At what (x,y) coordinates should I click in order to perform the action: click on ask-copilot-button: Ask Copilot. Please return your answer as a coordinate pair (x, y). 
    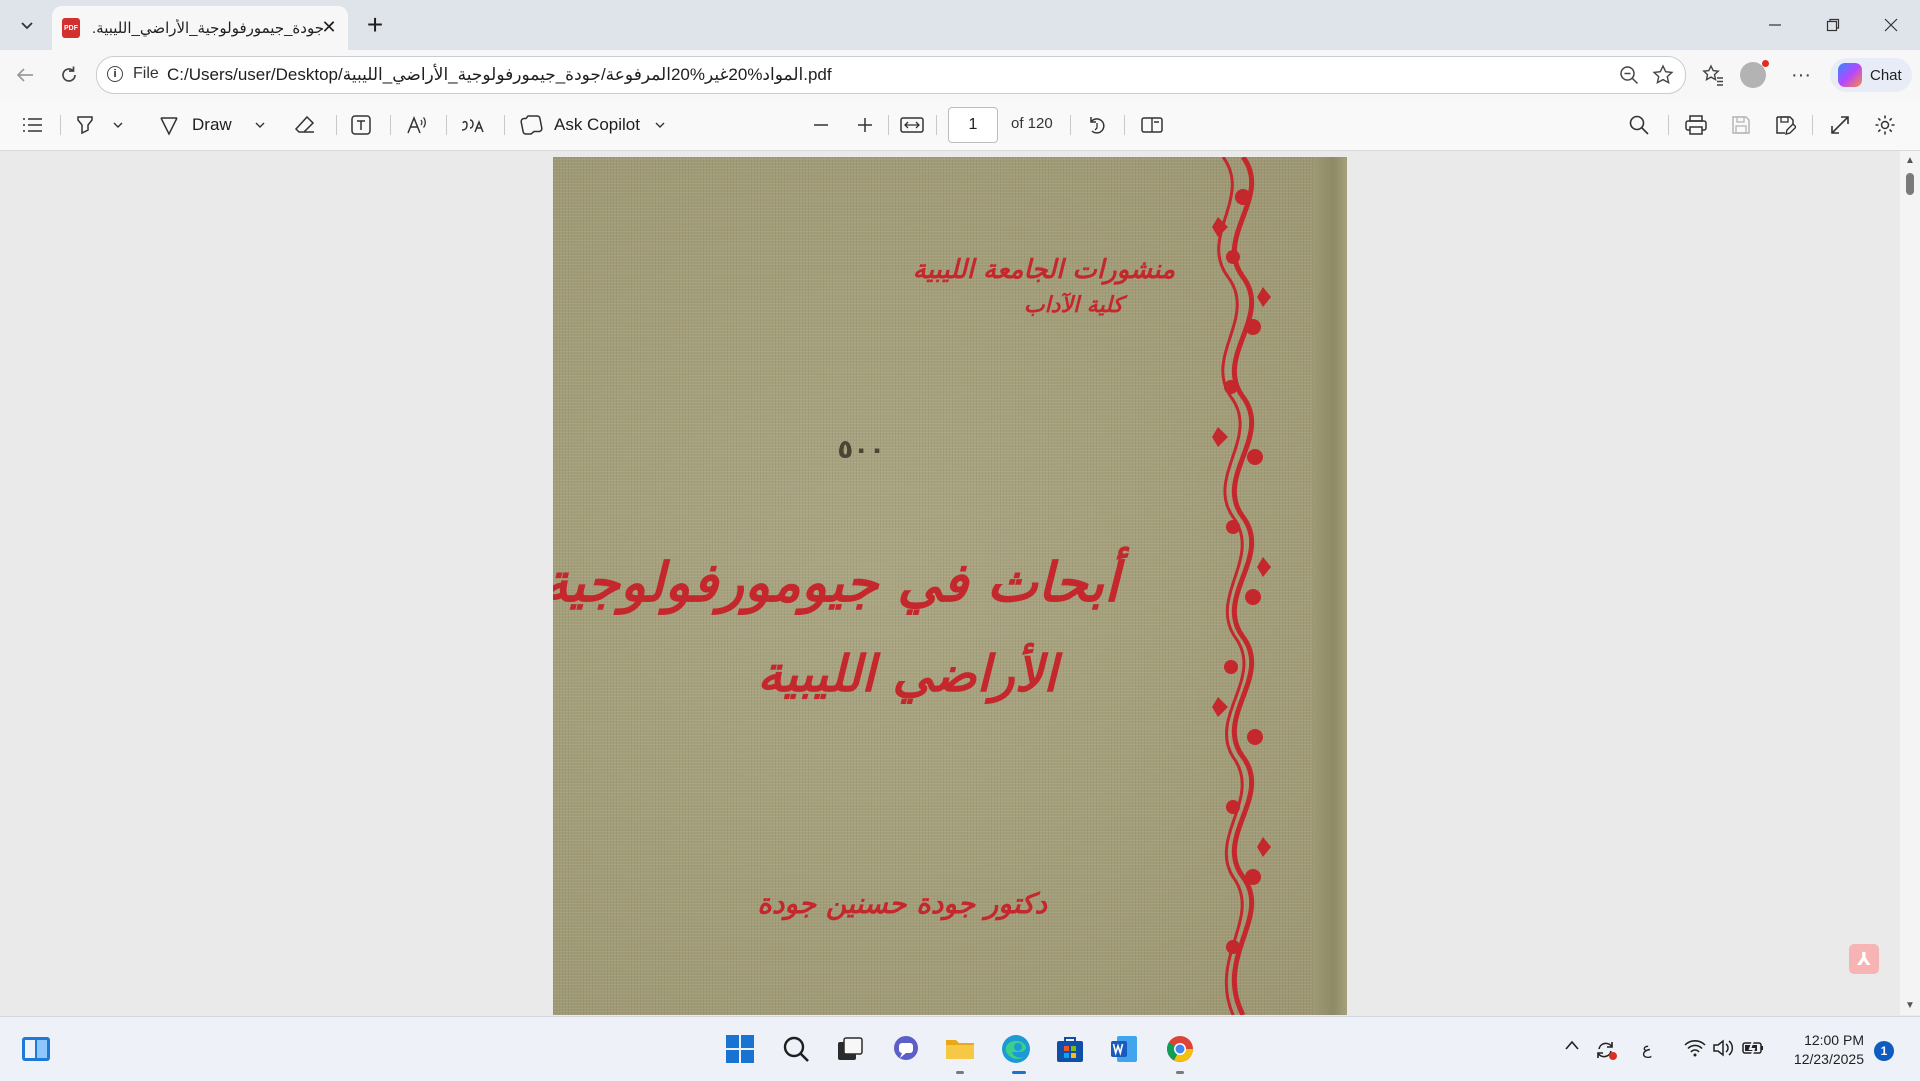
    Looking at the image, I should click on (593, 125).